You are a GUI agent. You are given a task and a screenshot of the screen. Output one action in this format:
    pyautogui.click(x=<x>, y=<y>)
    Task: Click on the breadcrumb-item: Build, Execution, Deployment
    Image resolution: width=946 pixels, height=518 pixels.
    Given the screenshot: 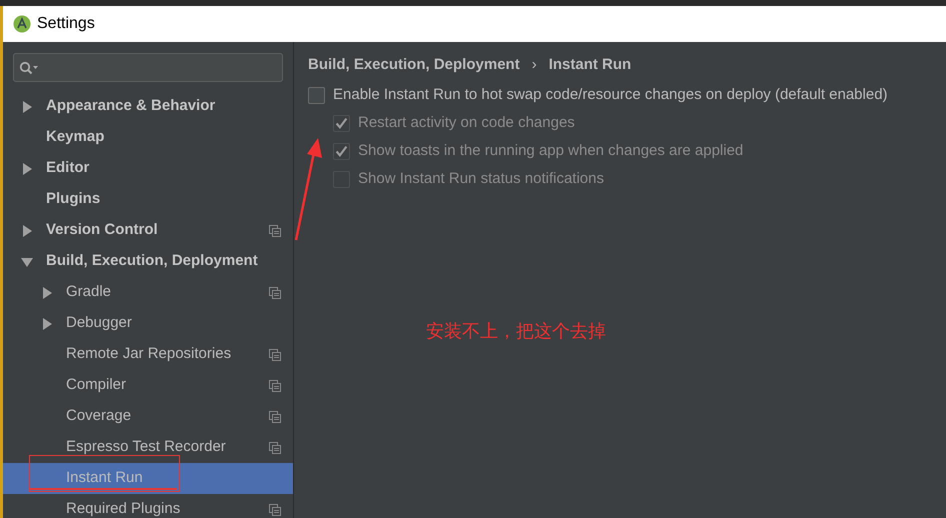 What is the action you would take?
    pyautogui.click(x=414, y=65)
    